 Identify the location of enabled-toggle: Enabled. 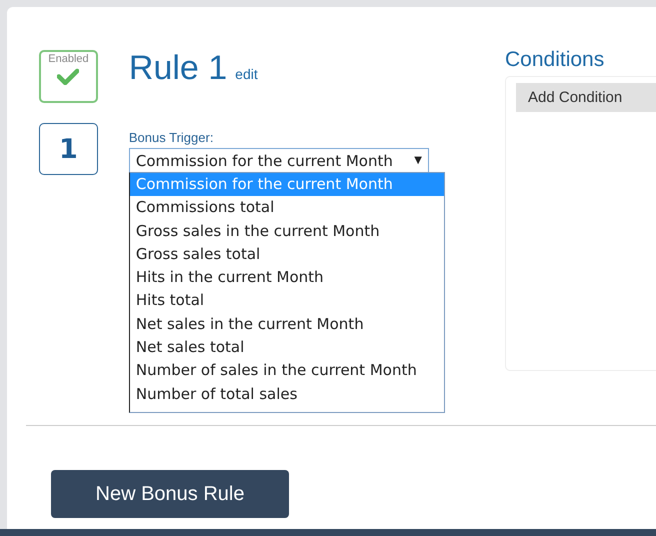
(68, 76).